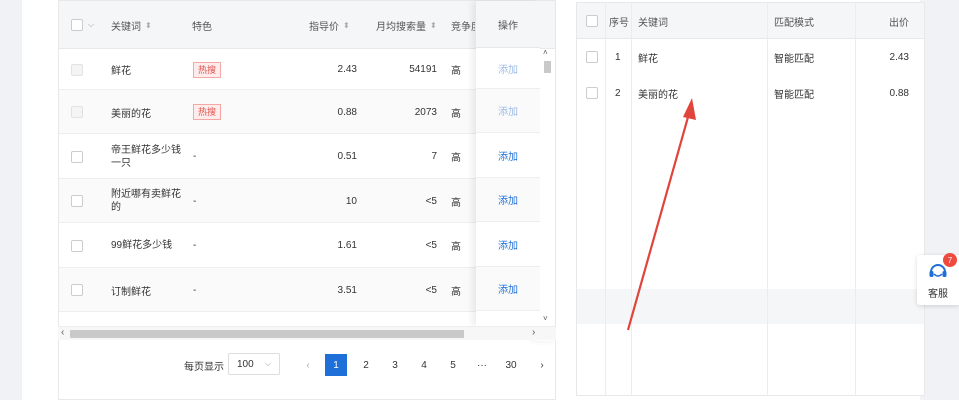  I want to click on guide-price-cell: 1.61, so click(347, 245).